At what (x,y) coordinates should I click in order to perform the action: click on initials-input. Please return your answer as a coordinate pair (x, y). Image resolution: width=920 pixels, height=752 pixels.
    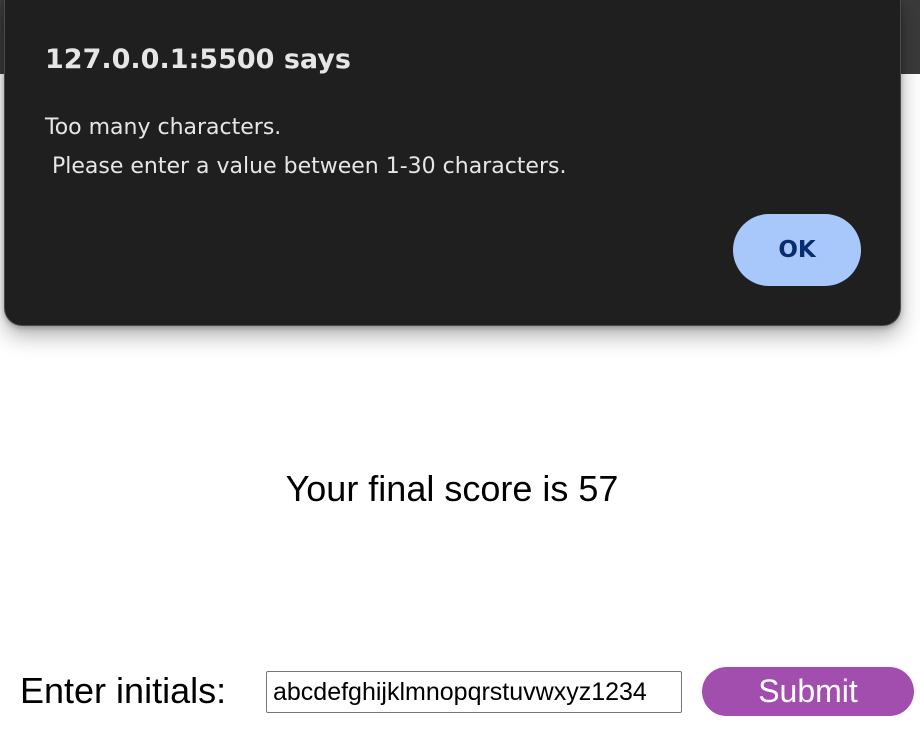
    Looking at the image, I should click on (474, 692).